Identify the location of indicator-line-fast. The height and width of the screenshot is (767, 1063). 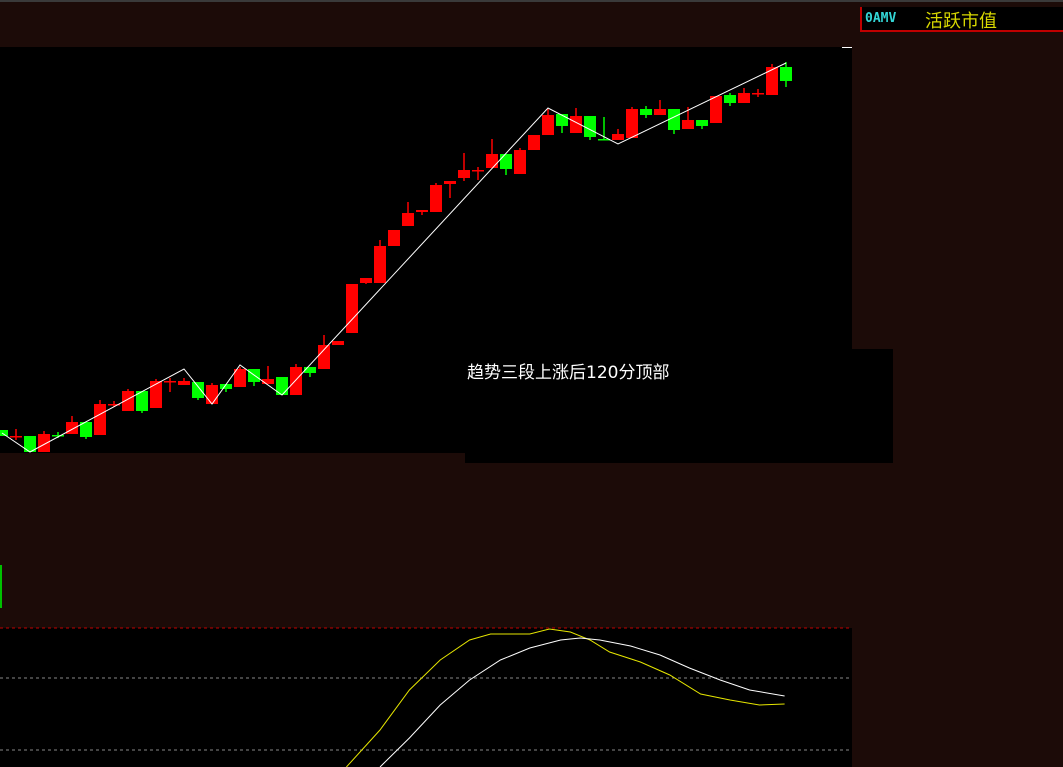
(565, 697).